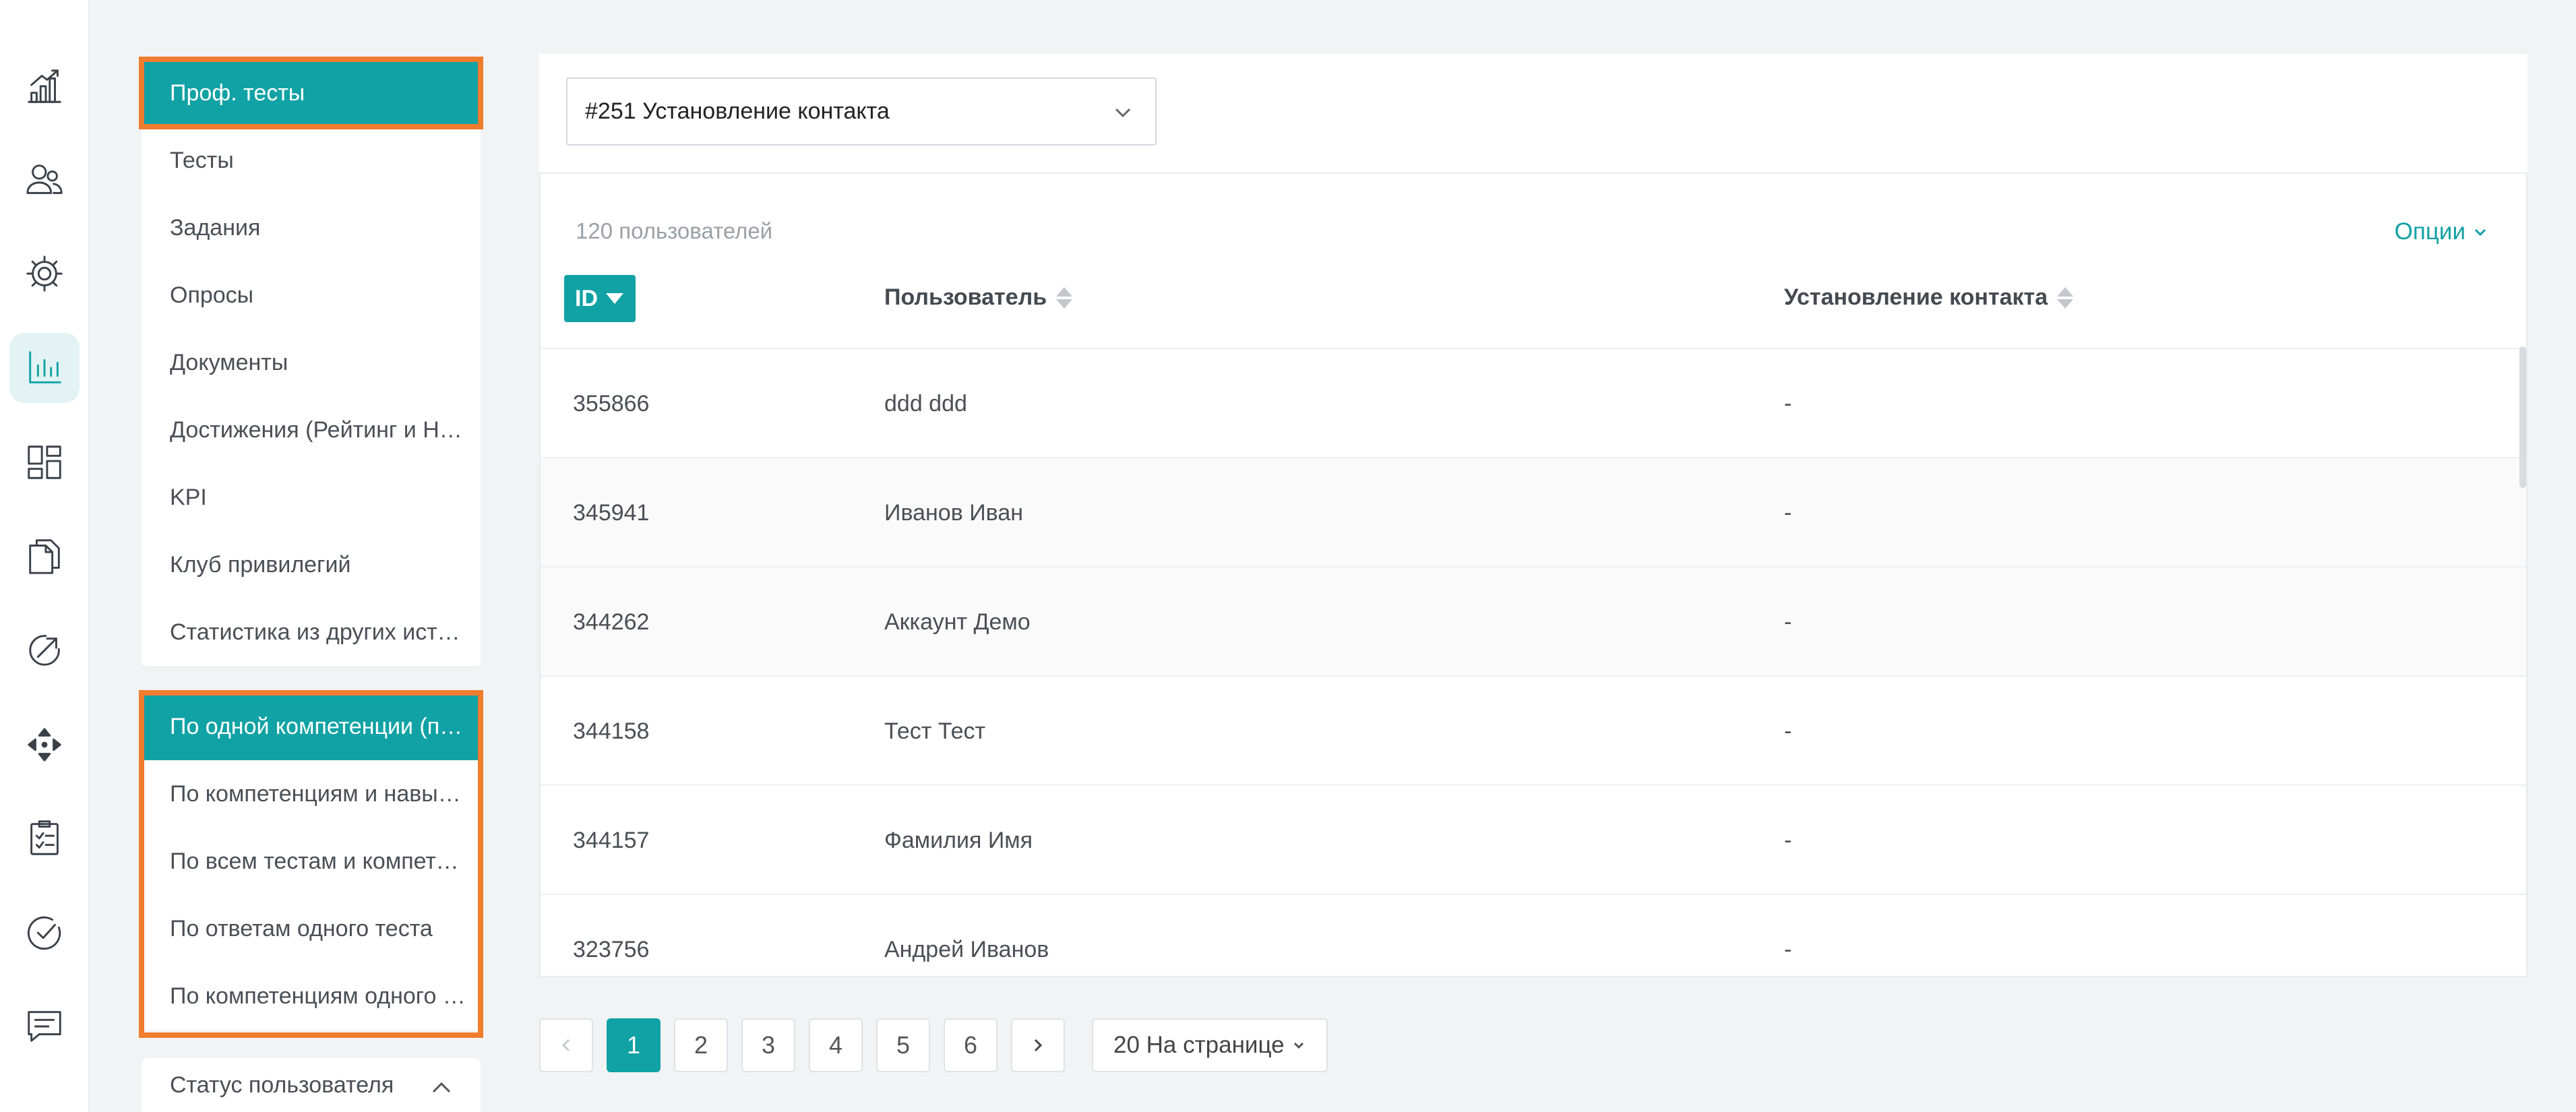  I want to click on menu-item-label: Статистика из других источников, so click(320, 632).